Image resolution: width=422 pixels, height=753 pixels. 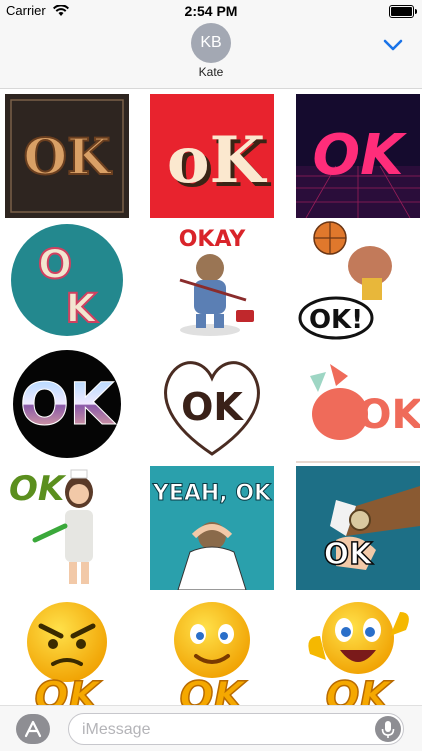 What do you see at coordinates (212, 493) in the screenshot?
I see `sticker-text: YEAH, OK` at bounding box center [212, 493].